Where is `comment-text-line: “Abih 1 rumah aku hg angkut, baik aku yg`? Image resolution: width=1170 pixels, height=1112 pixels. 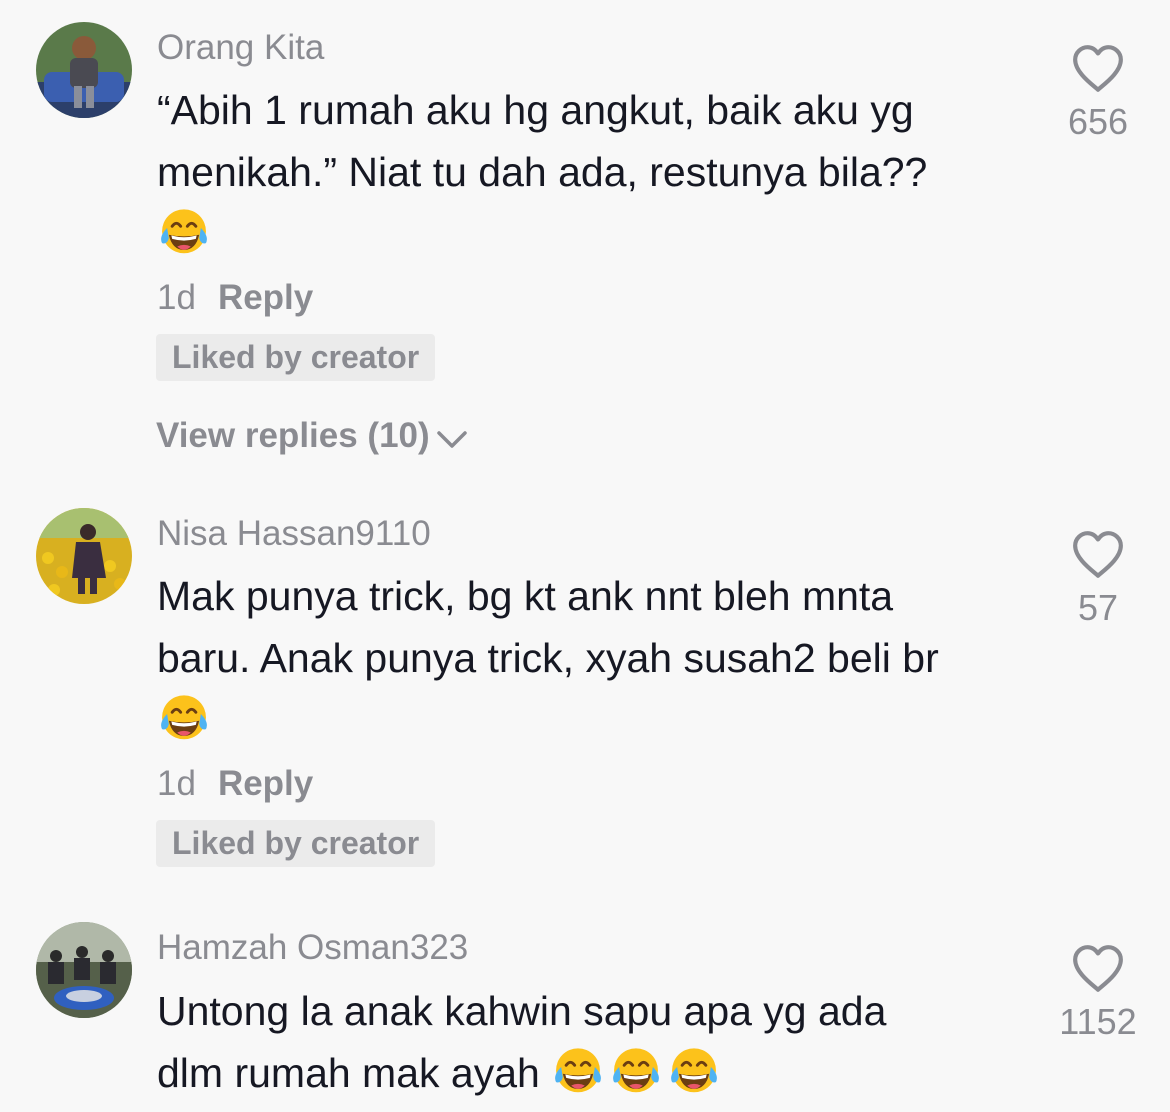 comment-text-line: “Abih 1 rumah aku hg angkut, baik aku yg is located at coordinates (535, 110).